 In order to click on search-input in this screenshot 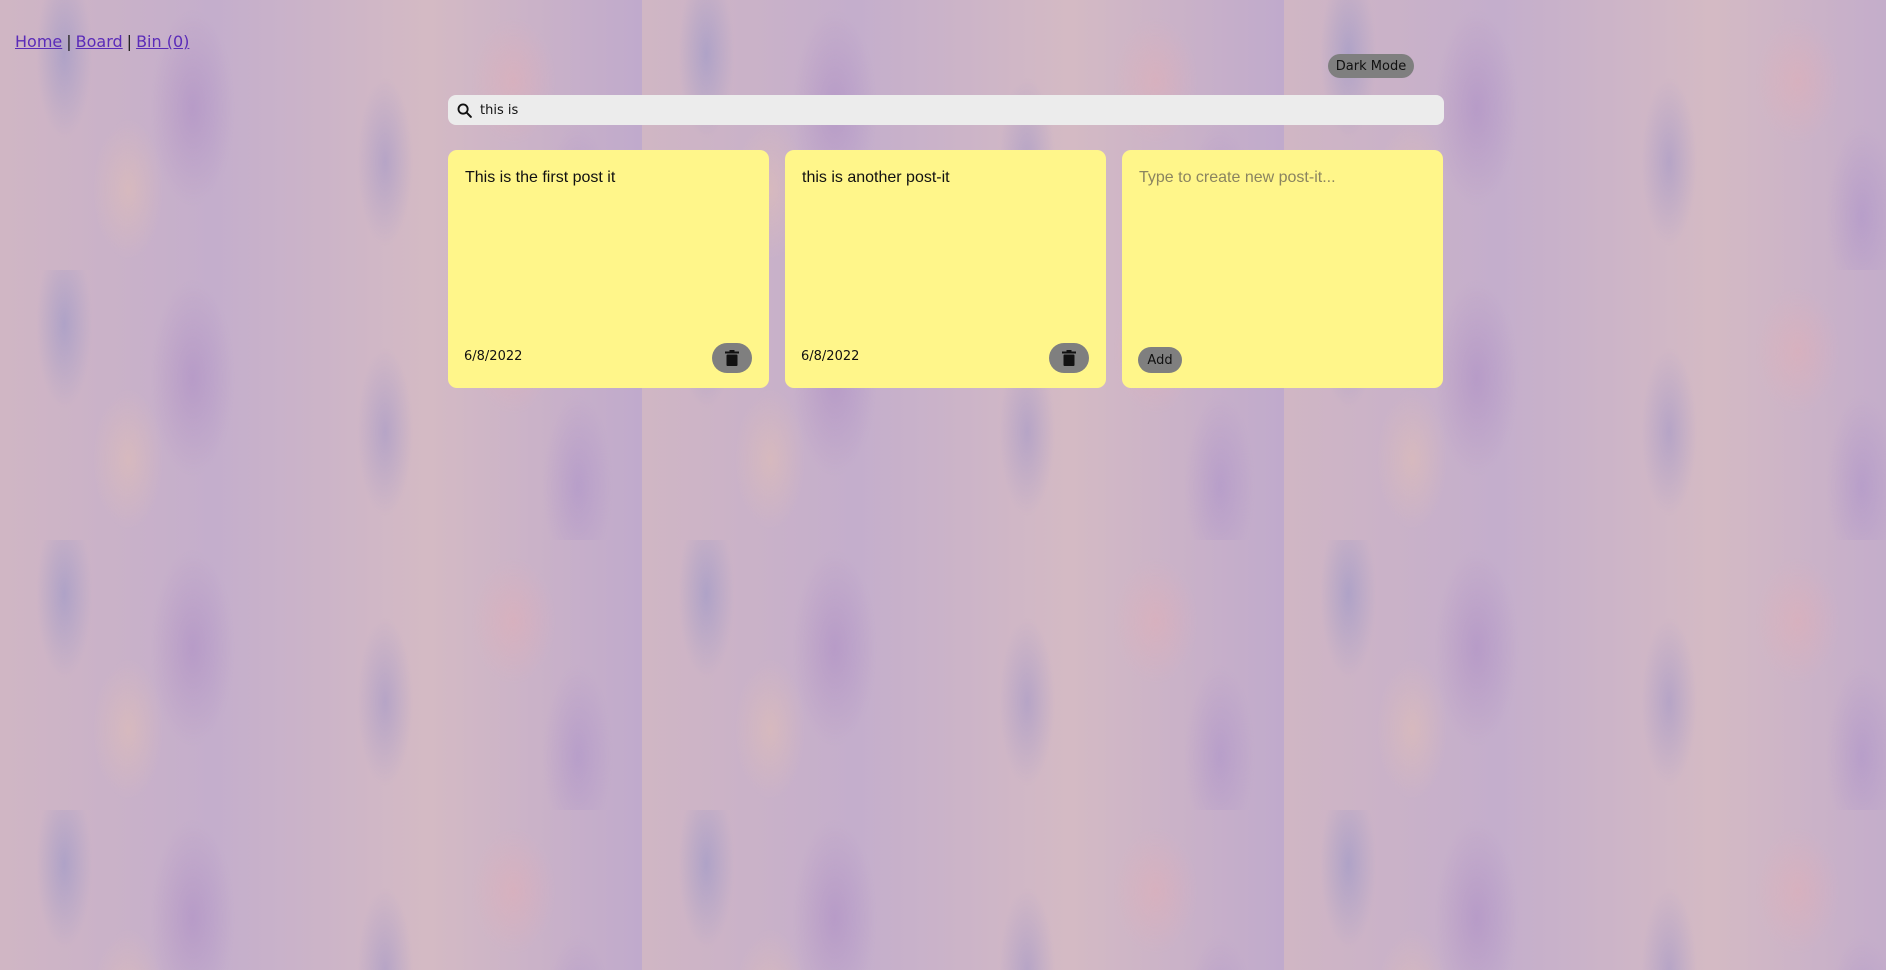, I will do `click(950, 110)`.